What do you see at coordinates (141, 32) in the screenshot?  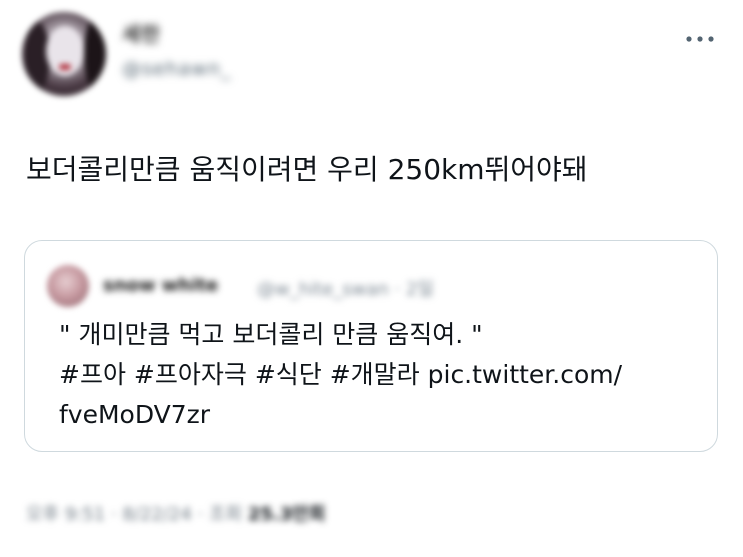 I see `author-display-name: 세란` at bounding box center [141, 32].